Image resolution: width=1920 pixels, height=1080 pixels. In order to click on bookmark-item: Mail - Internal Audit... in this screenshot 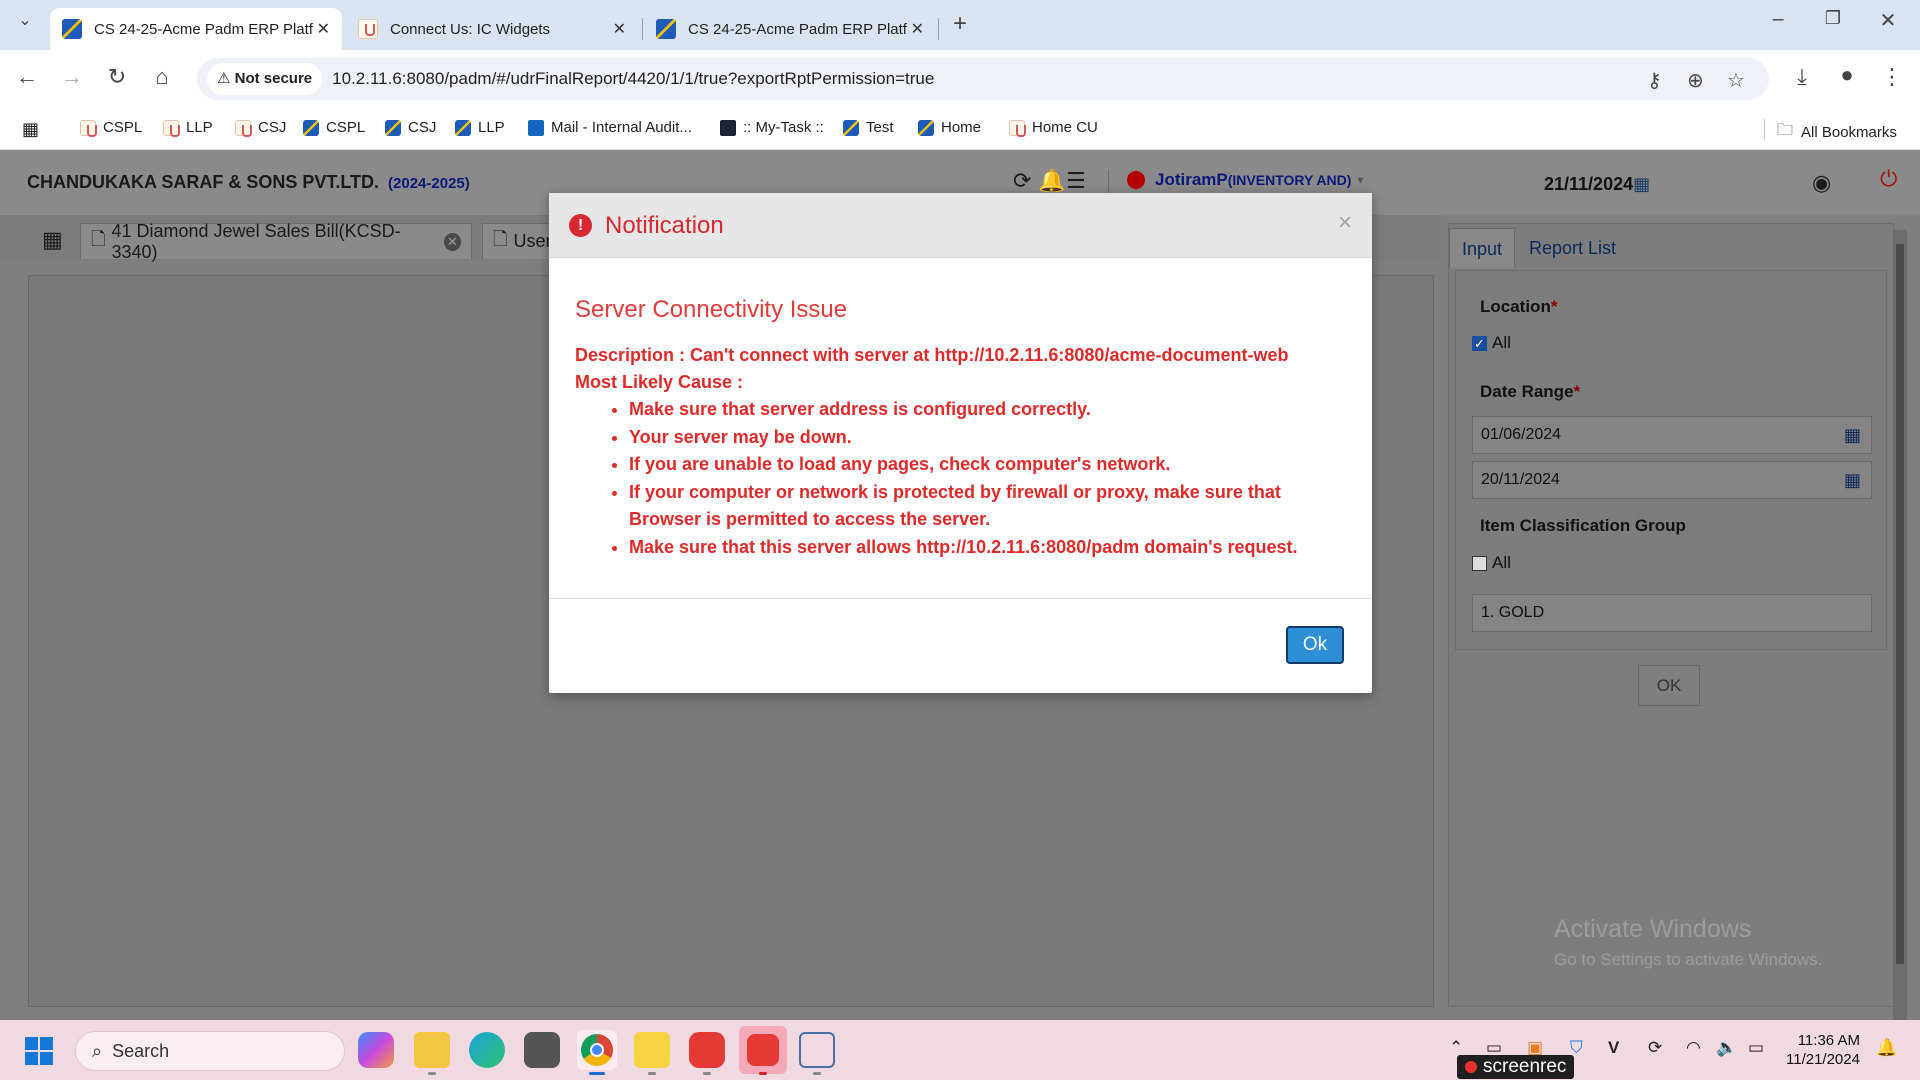, I will do `click(610, 127)`.